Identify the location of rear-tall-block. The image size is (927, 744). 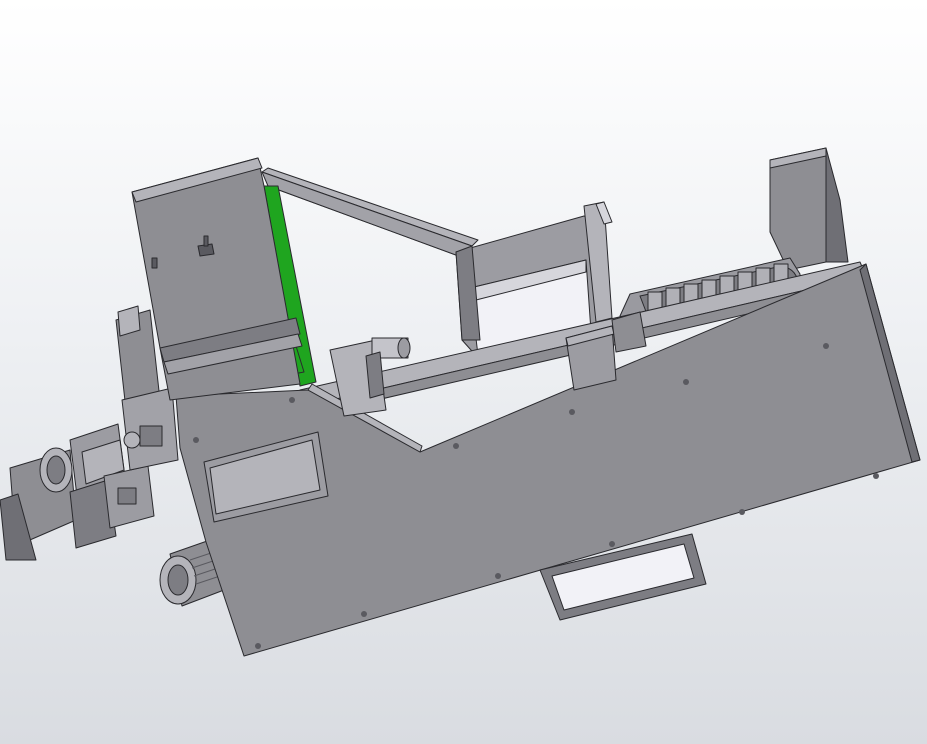
(809, 209).